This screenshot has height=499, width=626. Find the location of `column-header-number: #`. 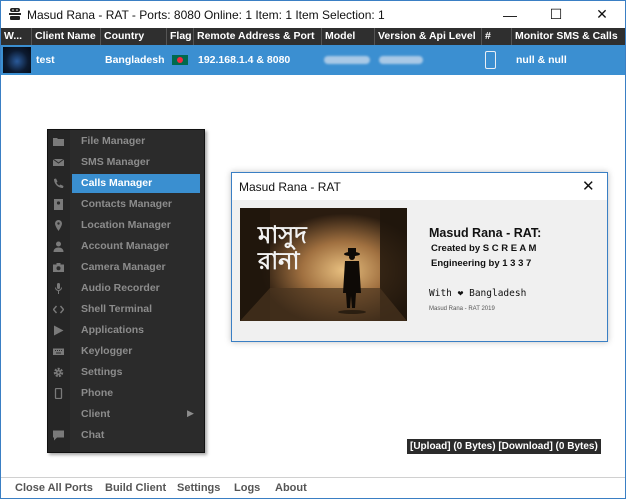

column-header-number: # is located at coordinates (497, 36).